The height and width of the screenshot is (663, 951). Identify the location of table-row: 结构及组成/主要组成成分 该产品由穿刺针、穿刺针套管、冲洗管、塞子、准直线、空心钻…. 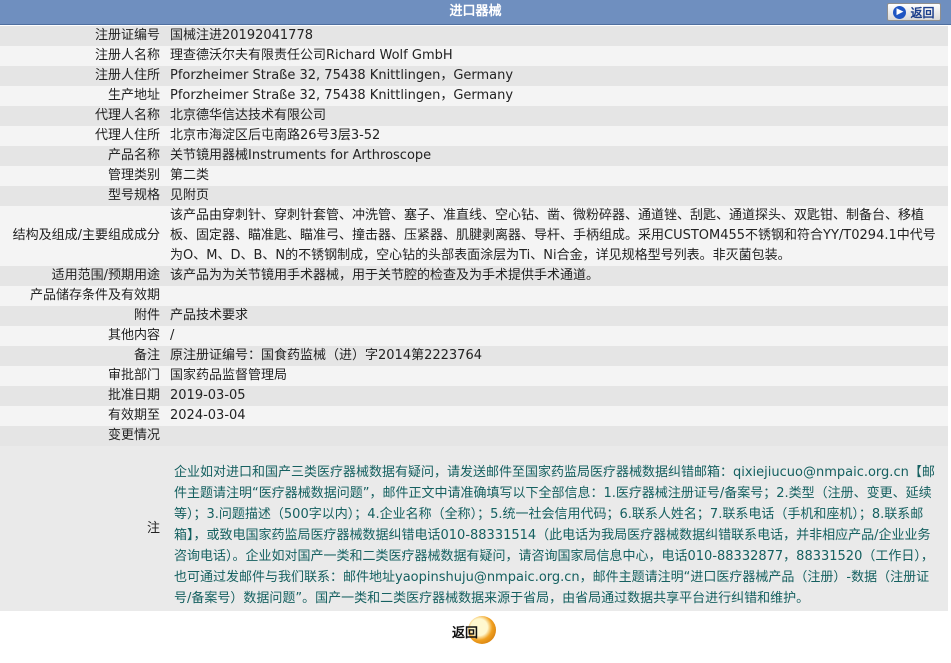
(474, 236).